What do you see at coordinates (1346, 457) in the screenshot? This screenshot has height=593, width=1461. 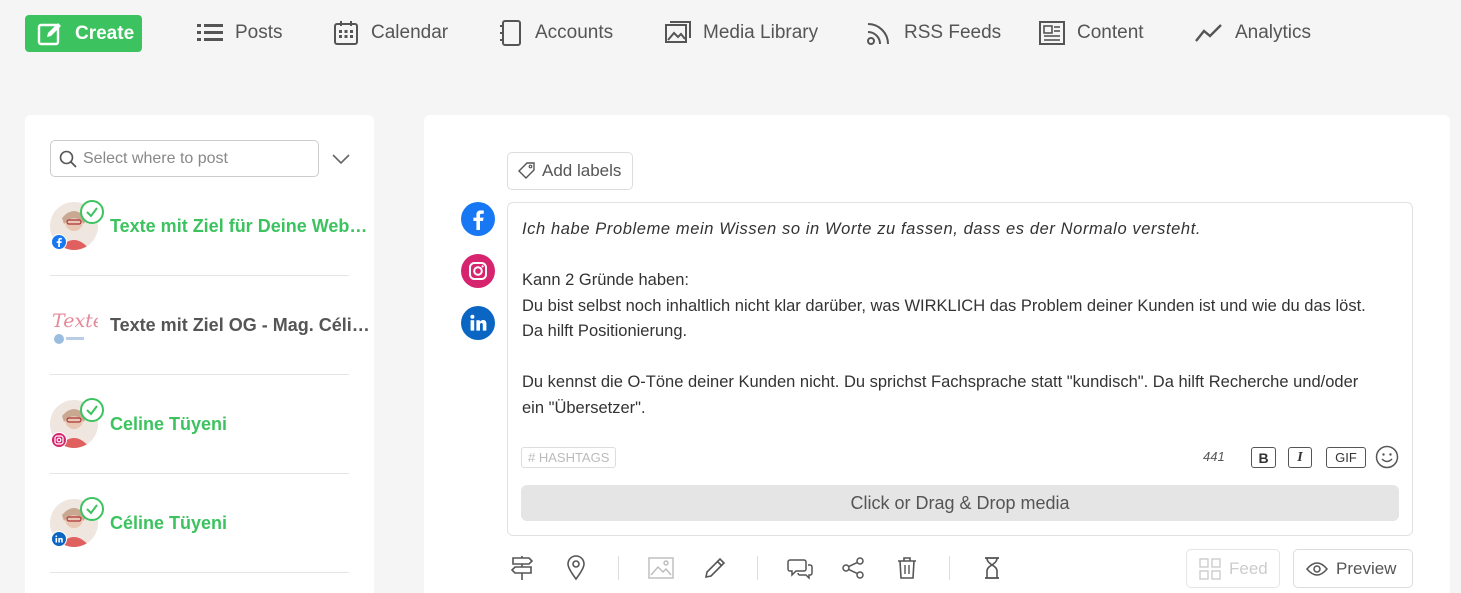 I see `gif-button: GIF` at bounding box center [1346, 457].